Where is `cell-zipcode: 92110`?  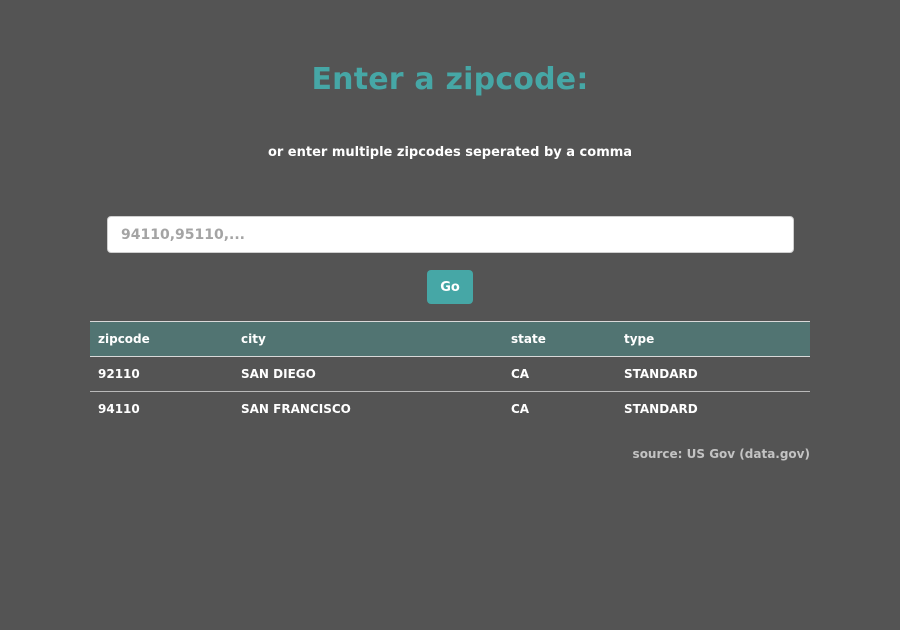 cell-zipcode: 92110 is located at coordinates (119, 374).